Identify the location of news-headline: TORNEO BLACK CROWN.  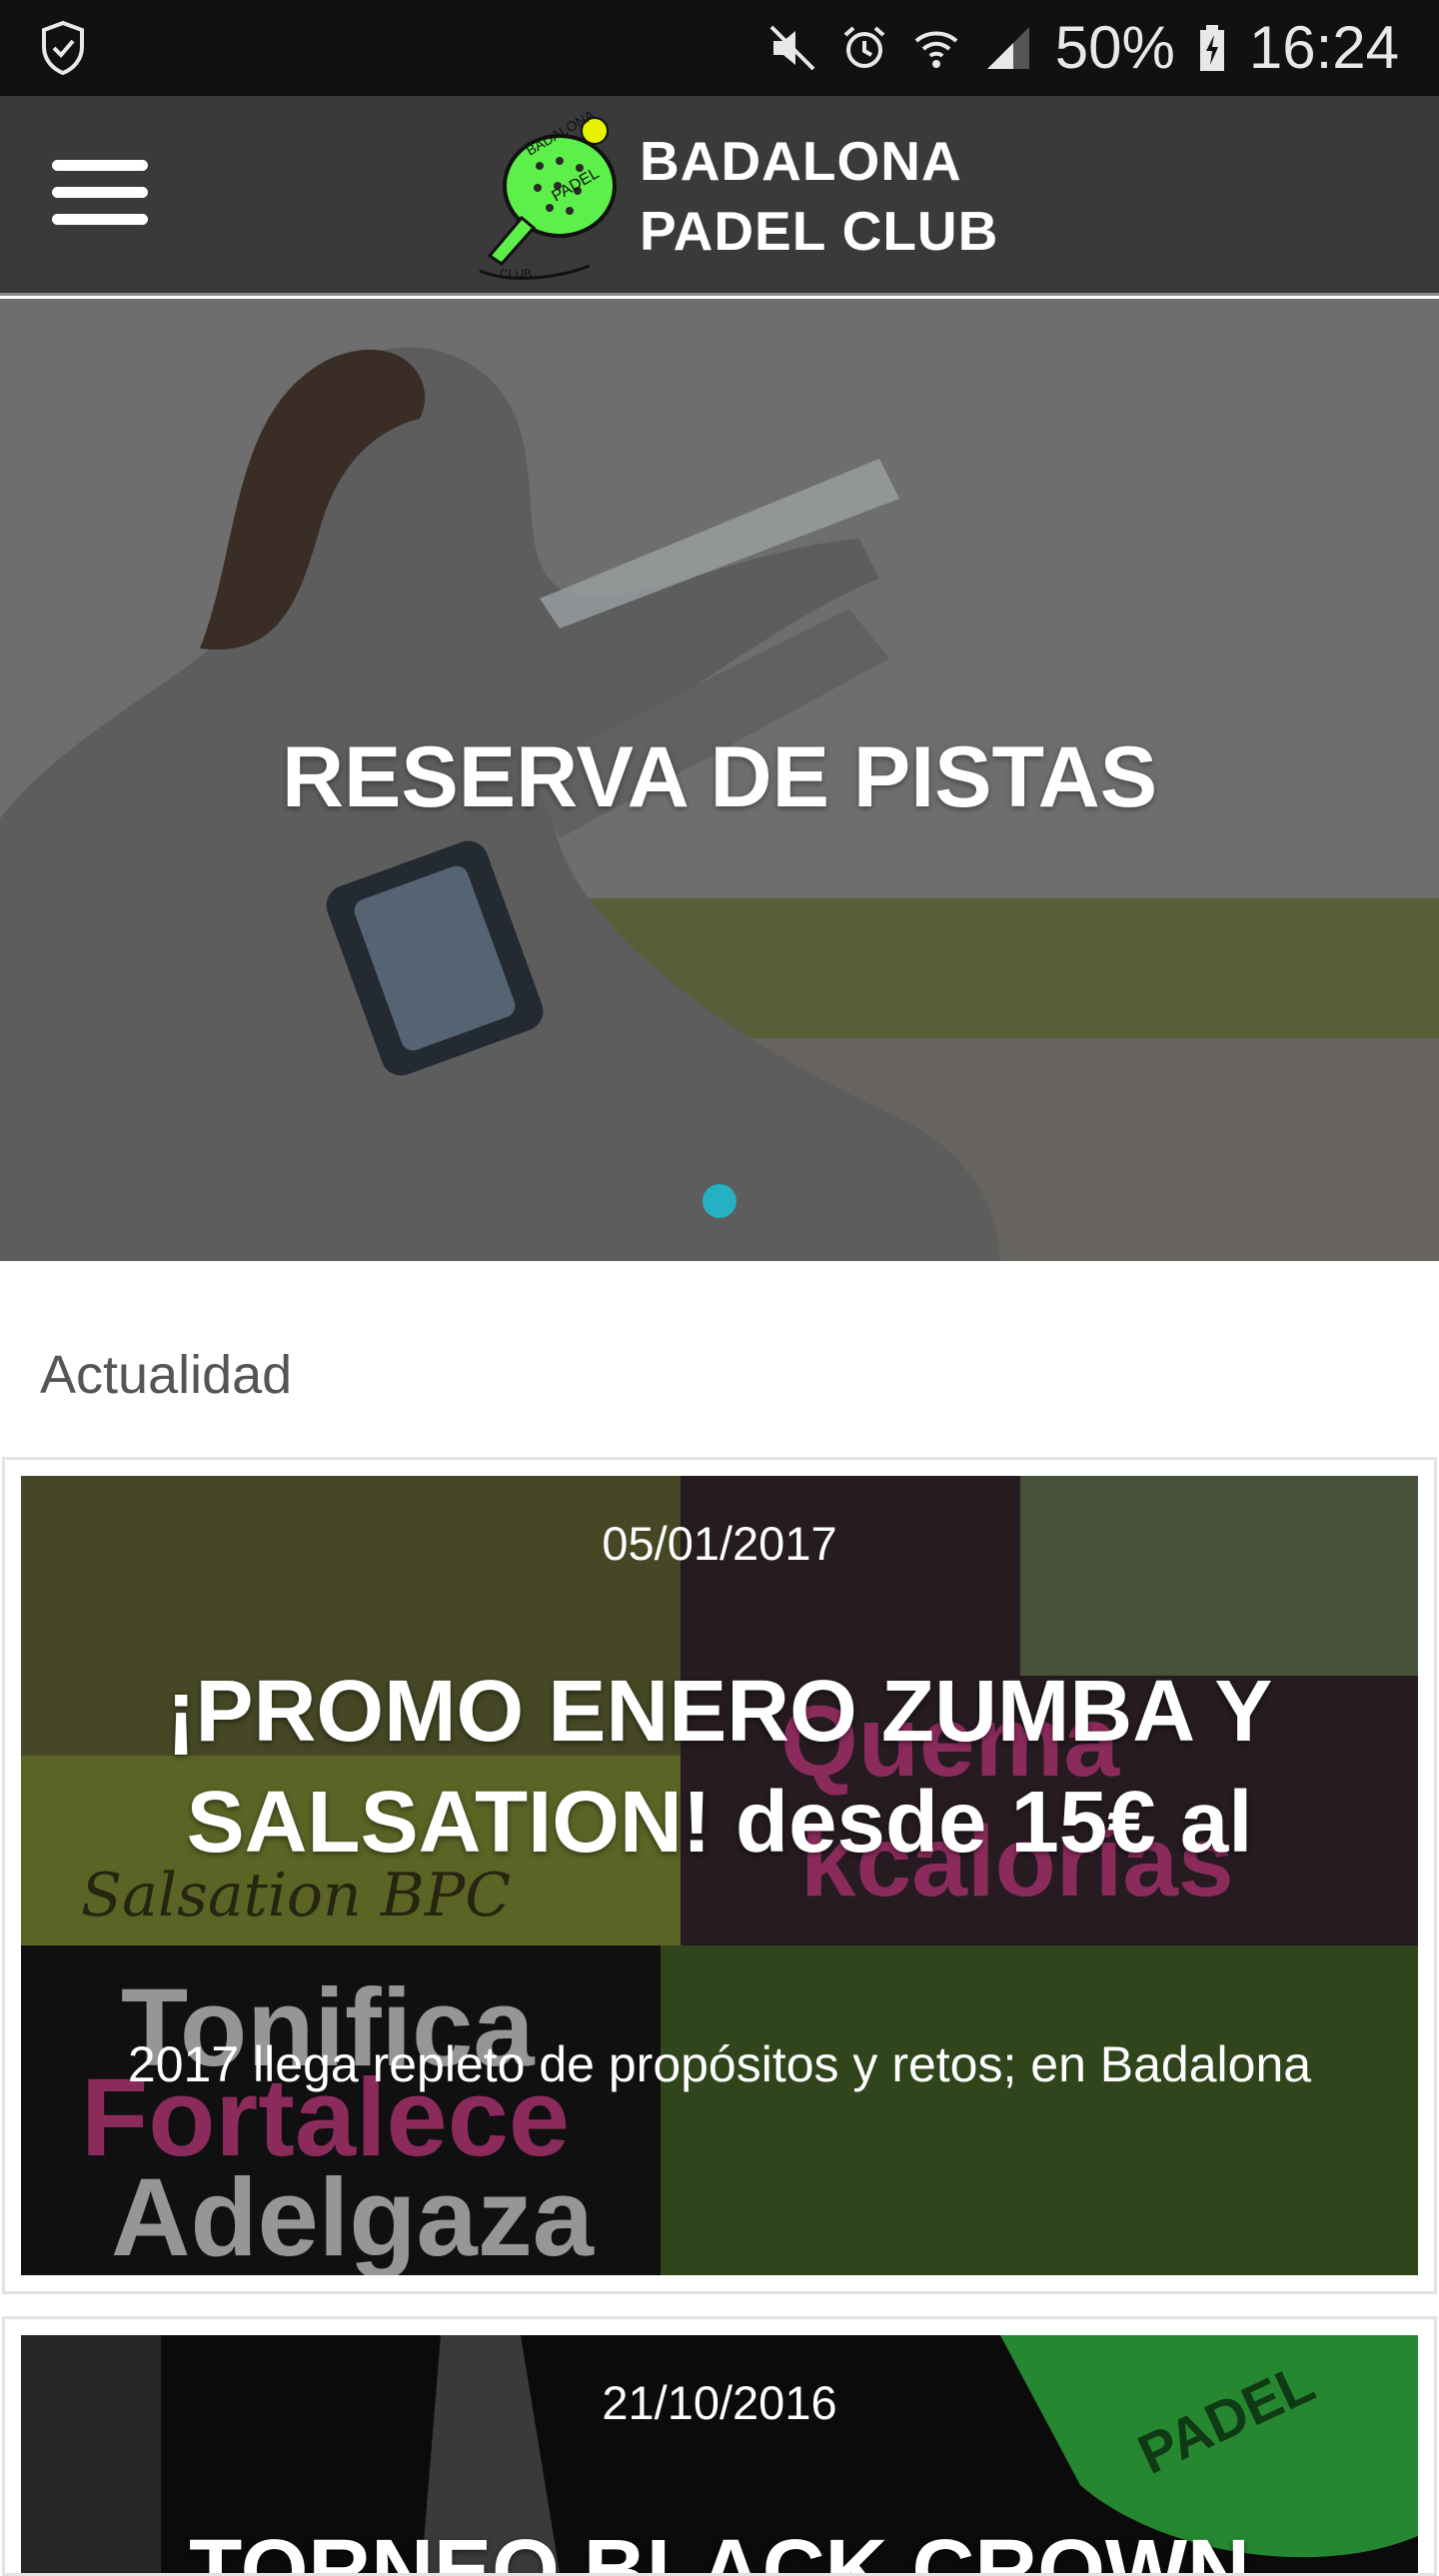
(719, 2544).